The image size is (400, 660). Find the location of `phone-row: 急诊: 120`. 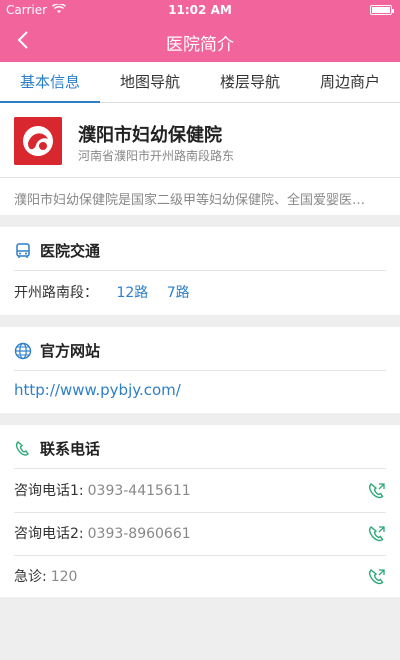

phone-row: 急诊: 120 is located at coordinates (200, 577).